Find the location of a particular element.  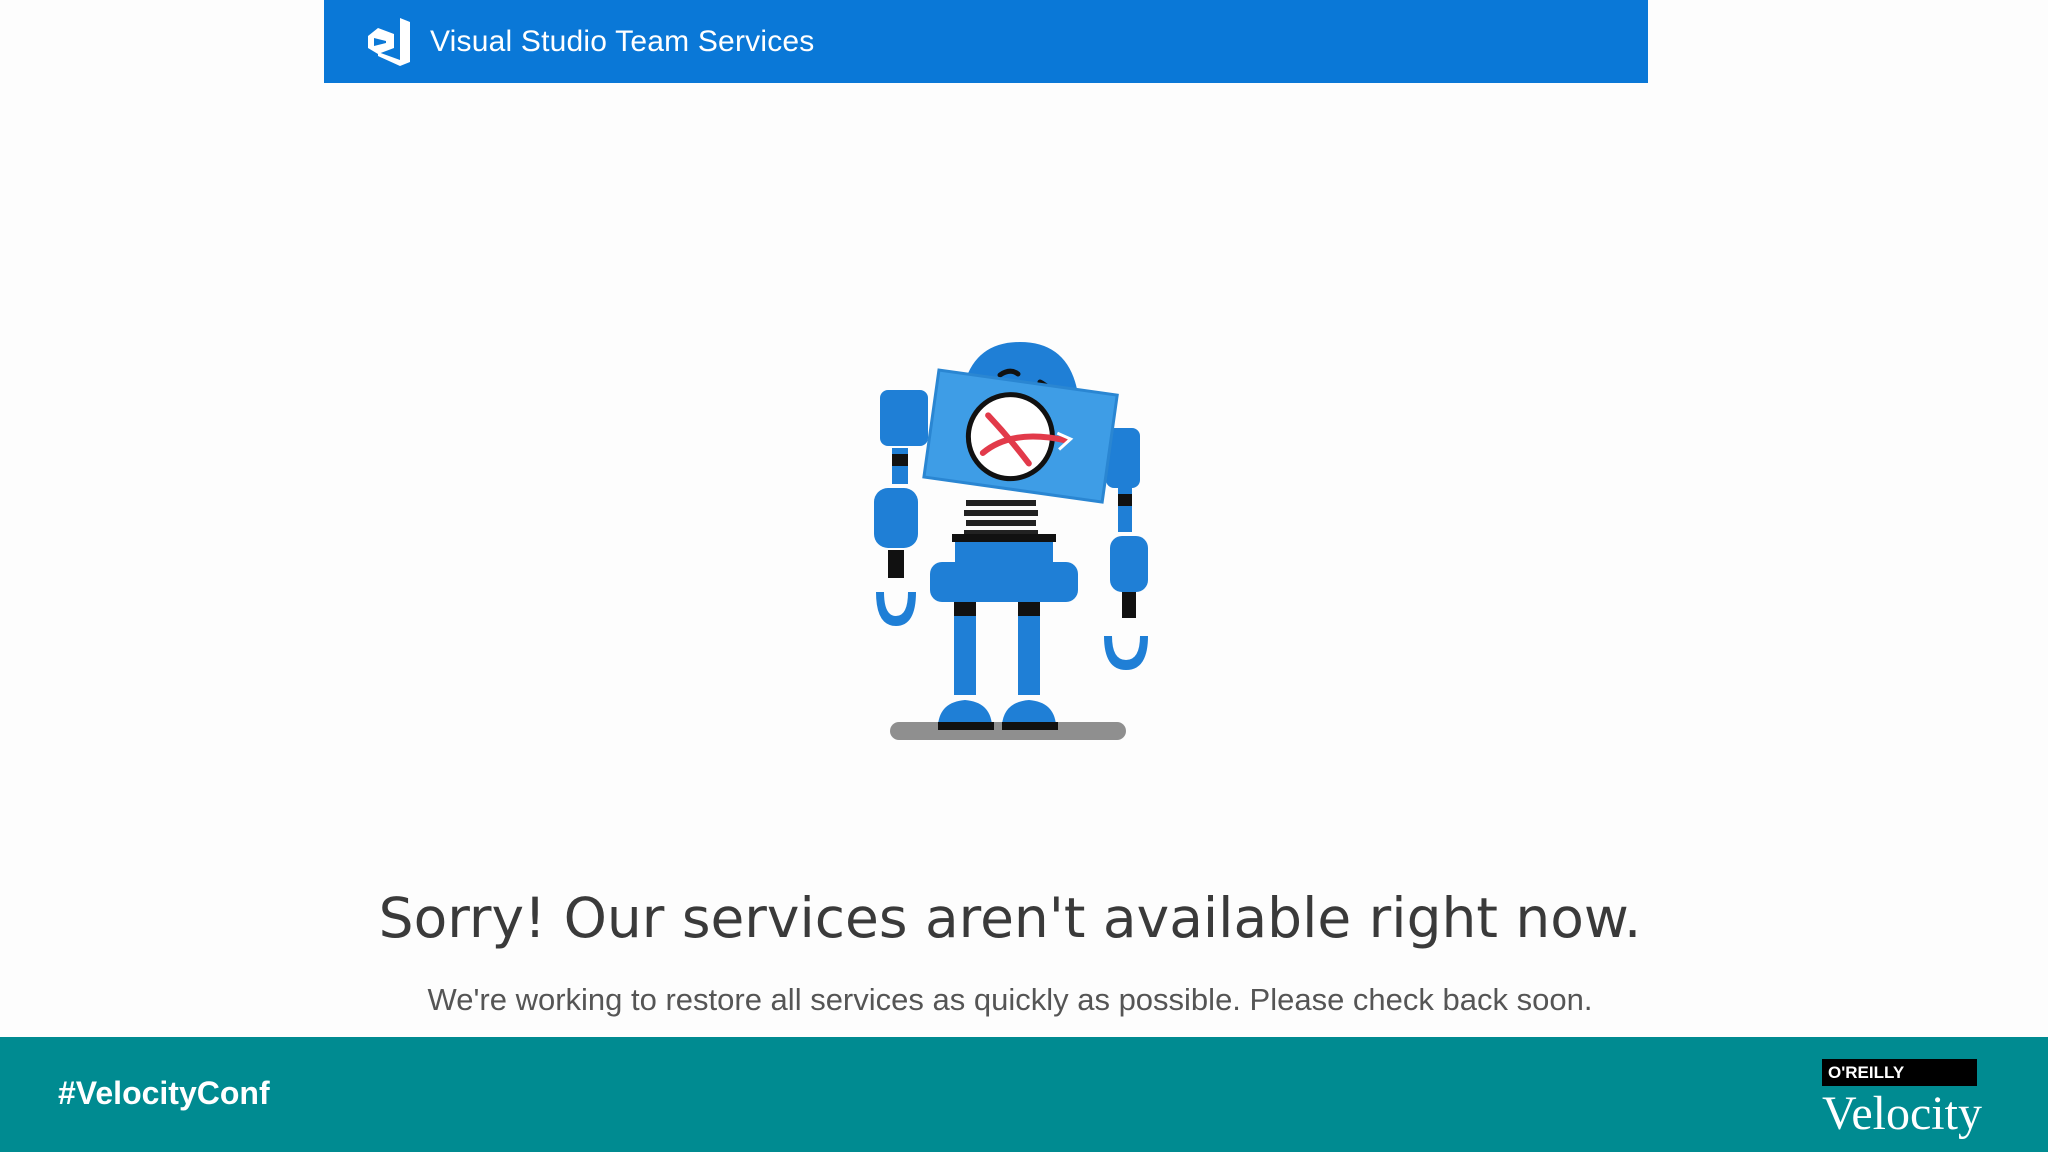

conference-hashtag: #VelocityConf is located at coordinates (164, 1093).